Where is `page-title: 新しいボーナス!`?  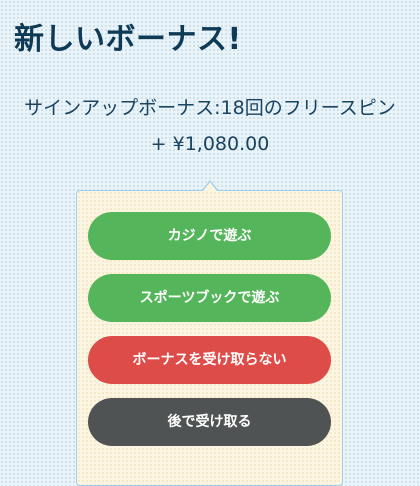
page-title: 新しいボーナス! is located at coordinates (128, 39).